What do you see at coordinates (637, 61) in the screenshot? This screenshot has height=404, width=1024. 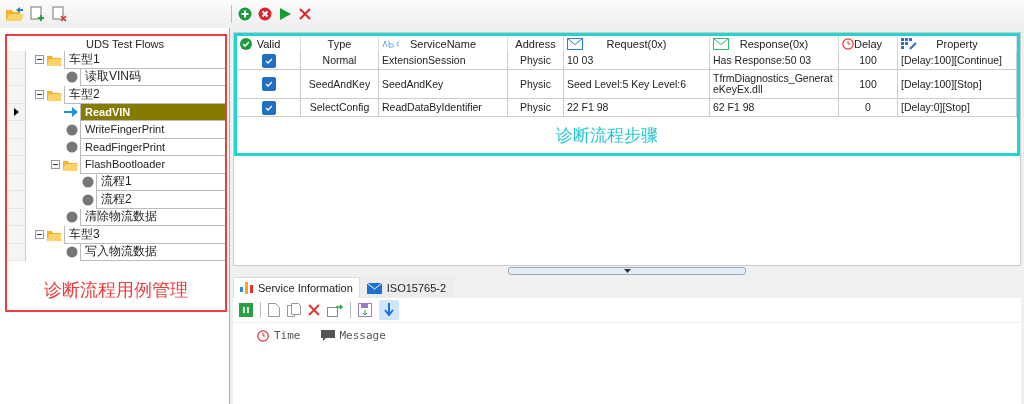 I see `table-cell: 10 03` at bounding box center [637, 61].